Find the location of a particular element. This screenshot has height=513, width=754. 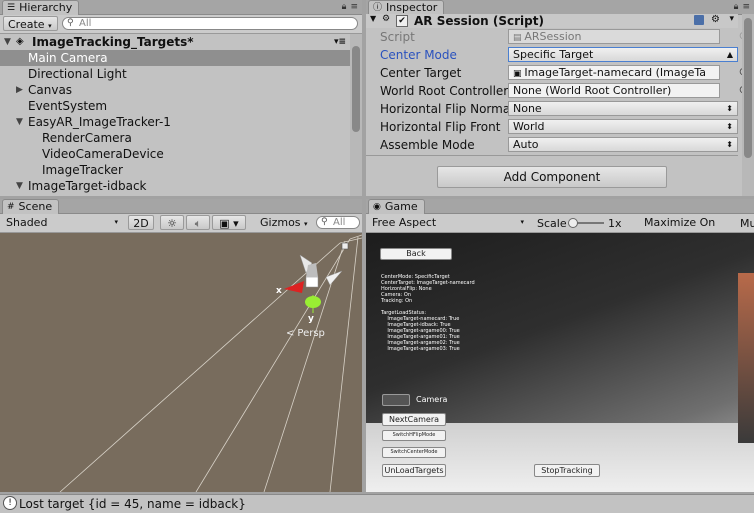

game-tabbar: ◉ Game is located at coordinates (560, 206).